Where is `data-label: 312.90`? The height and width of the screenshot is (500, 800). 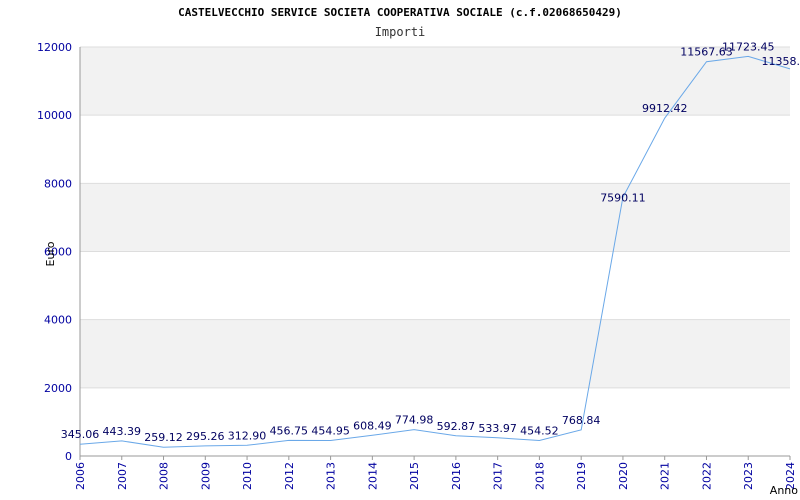
data-label: 312.90 is located at coordinates (247, 435).